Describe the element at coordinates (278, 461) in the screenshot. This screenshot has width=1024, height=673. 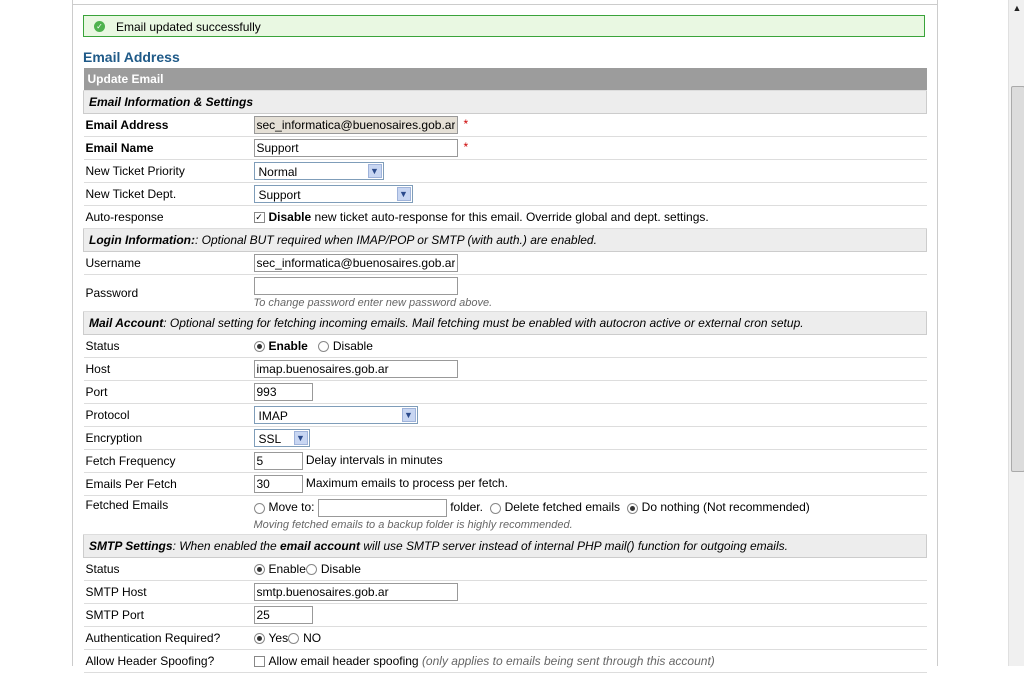
I see `fetch-freq-input` at that location.